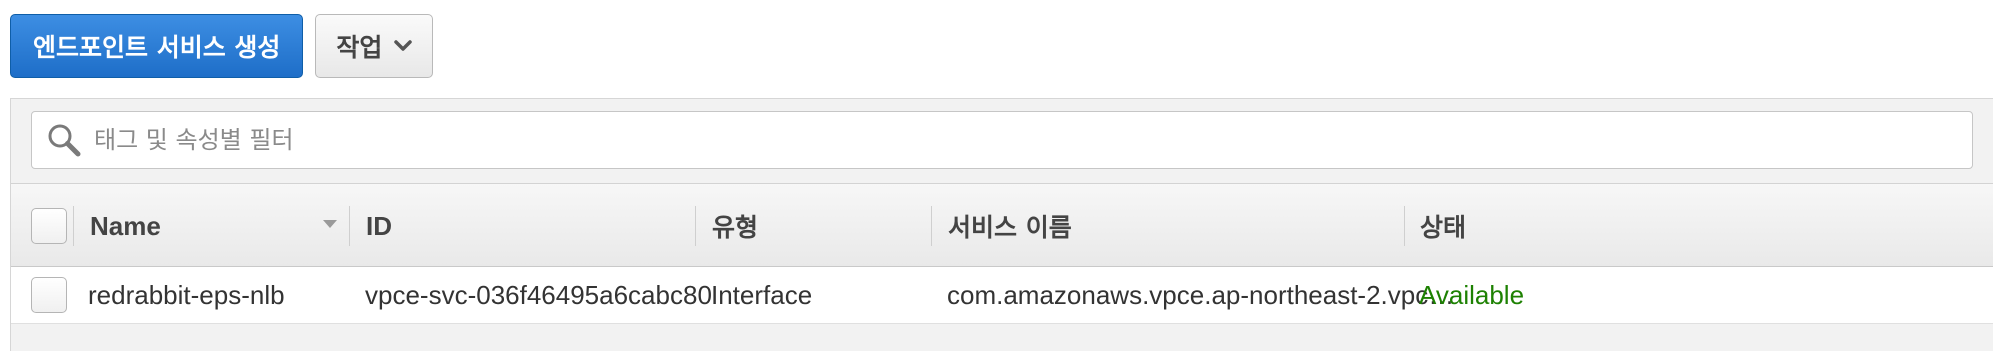  Describe the element at coordinates (330, 224) in the screenshot. I see `sort-desc-icon` at that location.